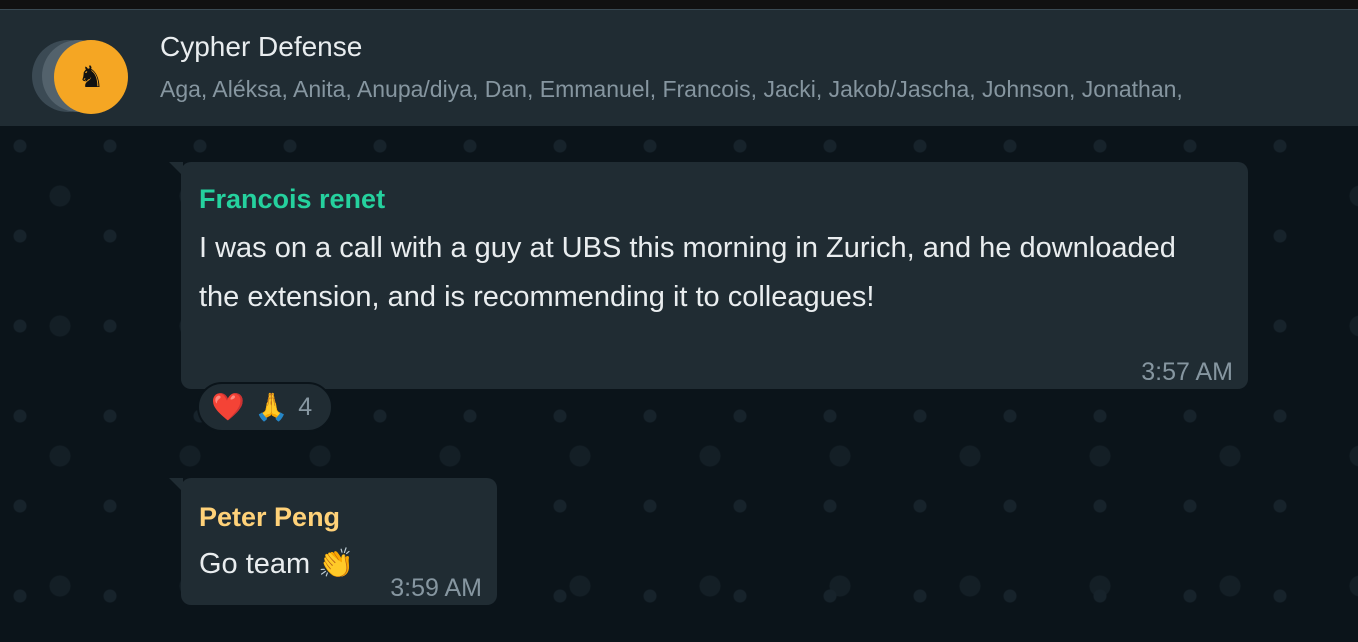 This screenshot has height=642, width=1358. Describe the element at coordinates (436, 588) in the screenshot. I see `message-time: 3:59 AM` at that location.